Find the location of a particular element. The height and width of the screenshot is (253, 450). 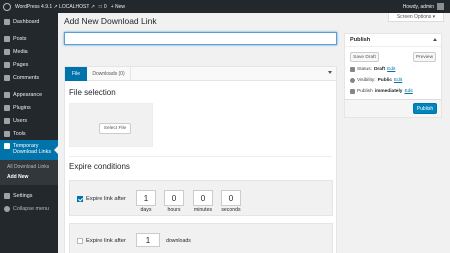

page-icon is located at coordinates (7, 64).